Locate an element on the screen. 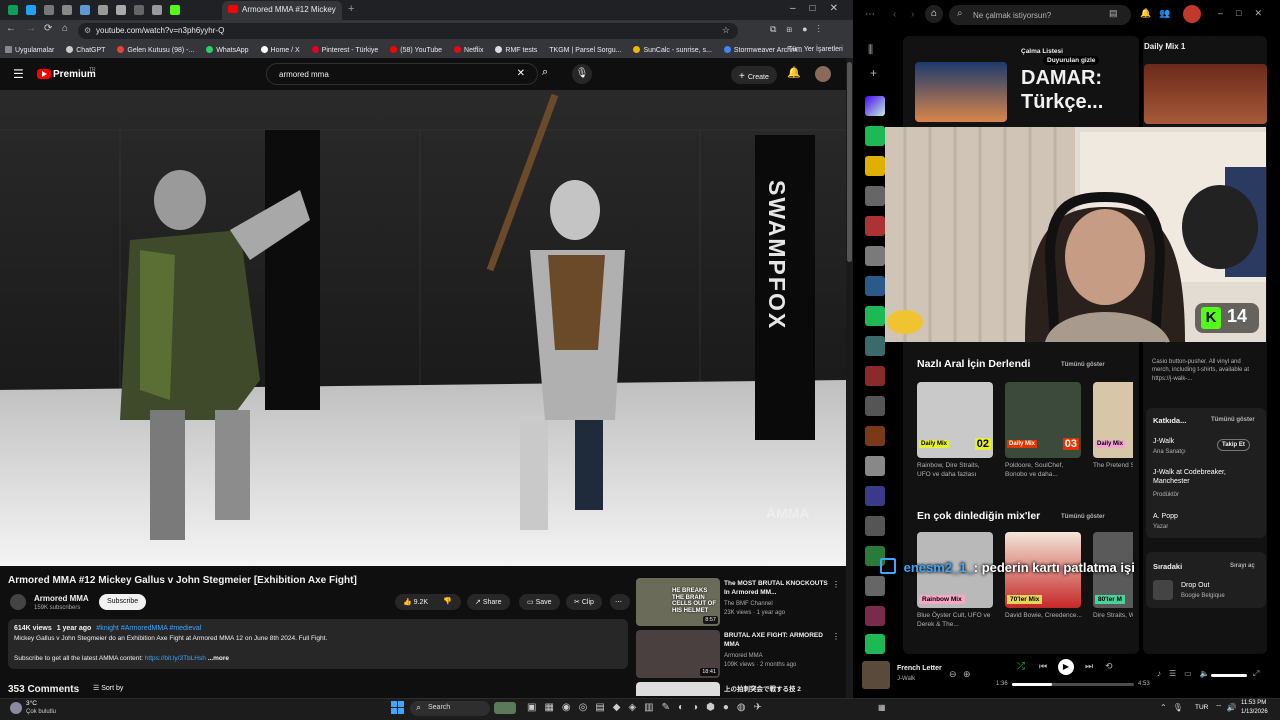 This screenshot has height=720, width=1280. language-indicator: TUR is located at coordinates (1201, 707).